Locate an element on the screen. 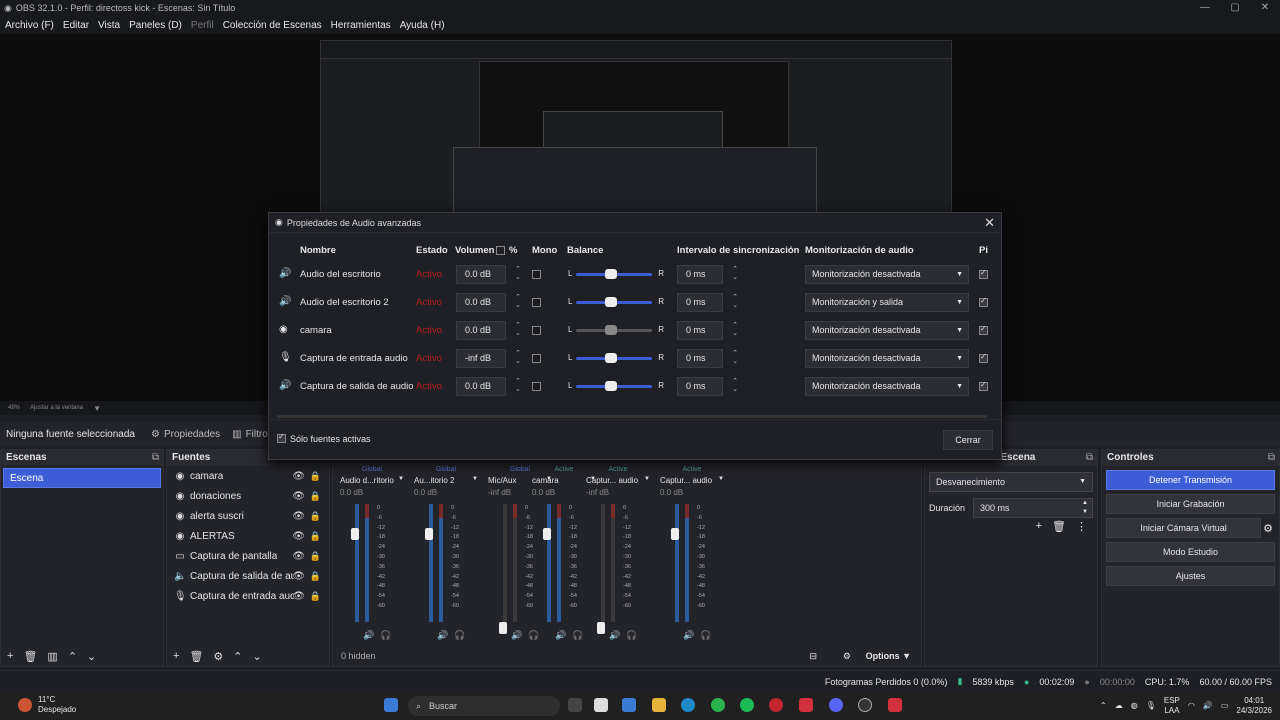 This screenshot has height=720, width=1280. start-virtual-camera-button: Iniciar Cámara Virtual is located at coordinates (1184, 528).